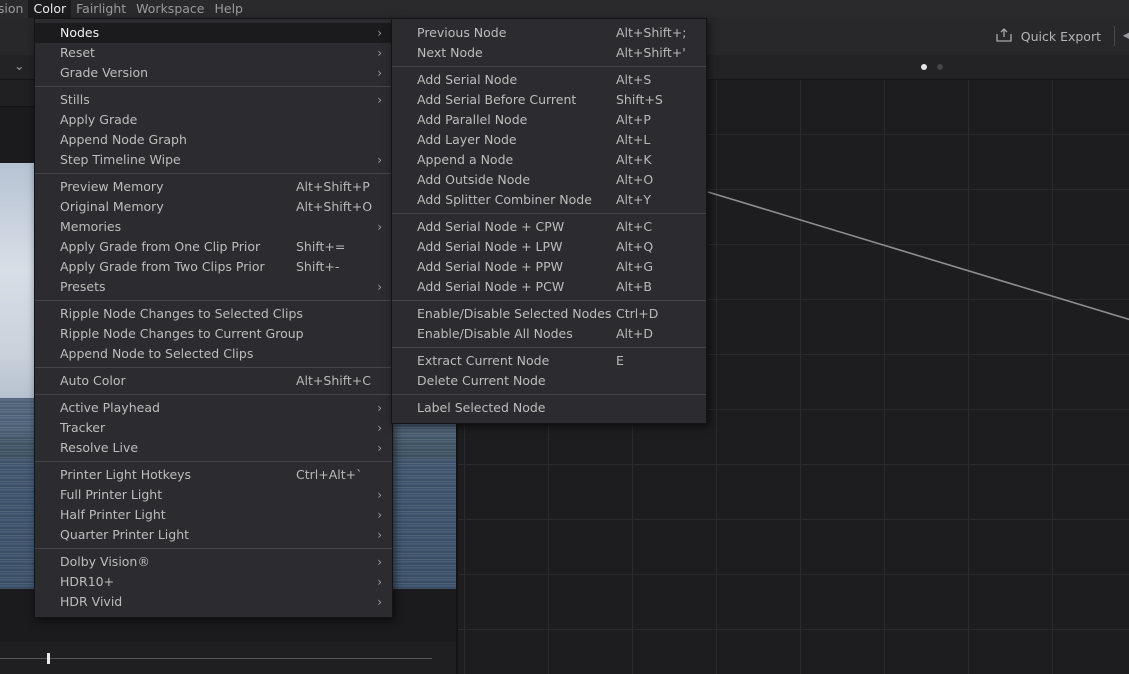 This screenshot has height=674, width=1129. I want to click on menu-item-label: Half Printer Light, so click(113, 514).